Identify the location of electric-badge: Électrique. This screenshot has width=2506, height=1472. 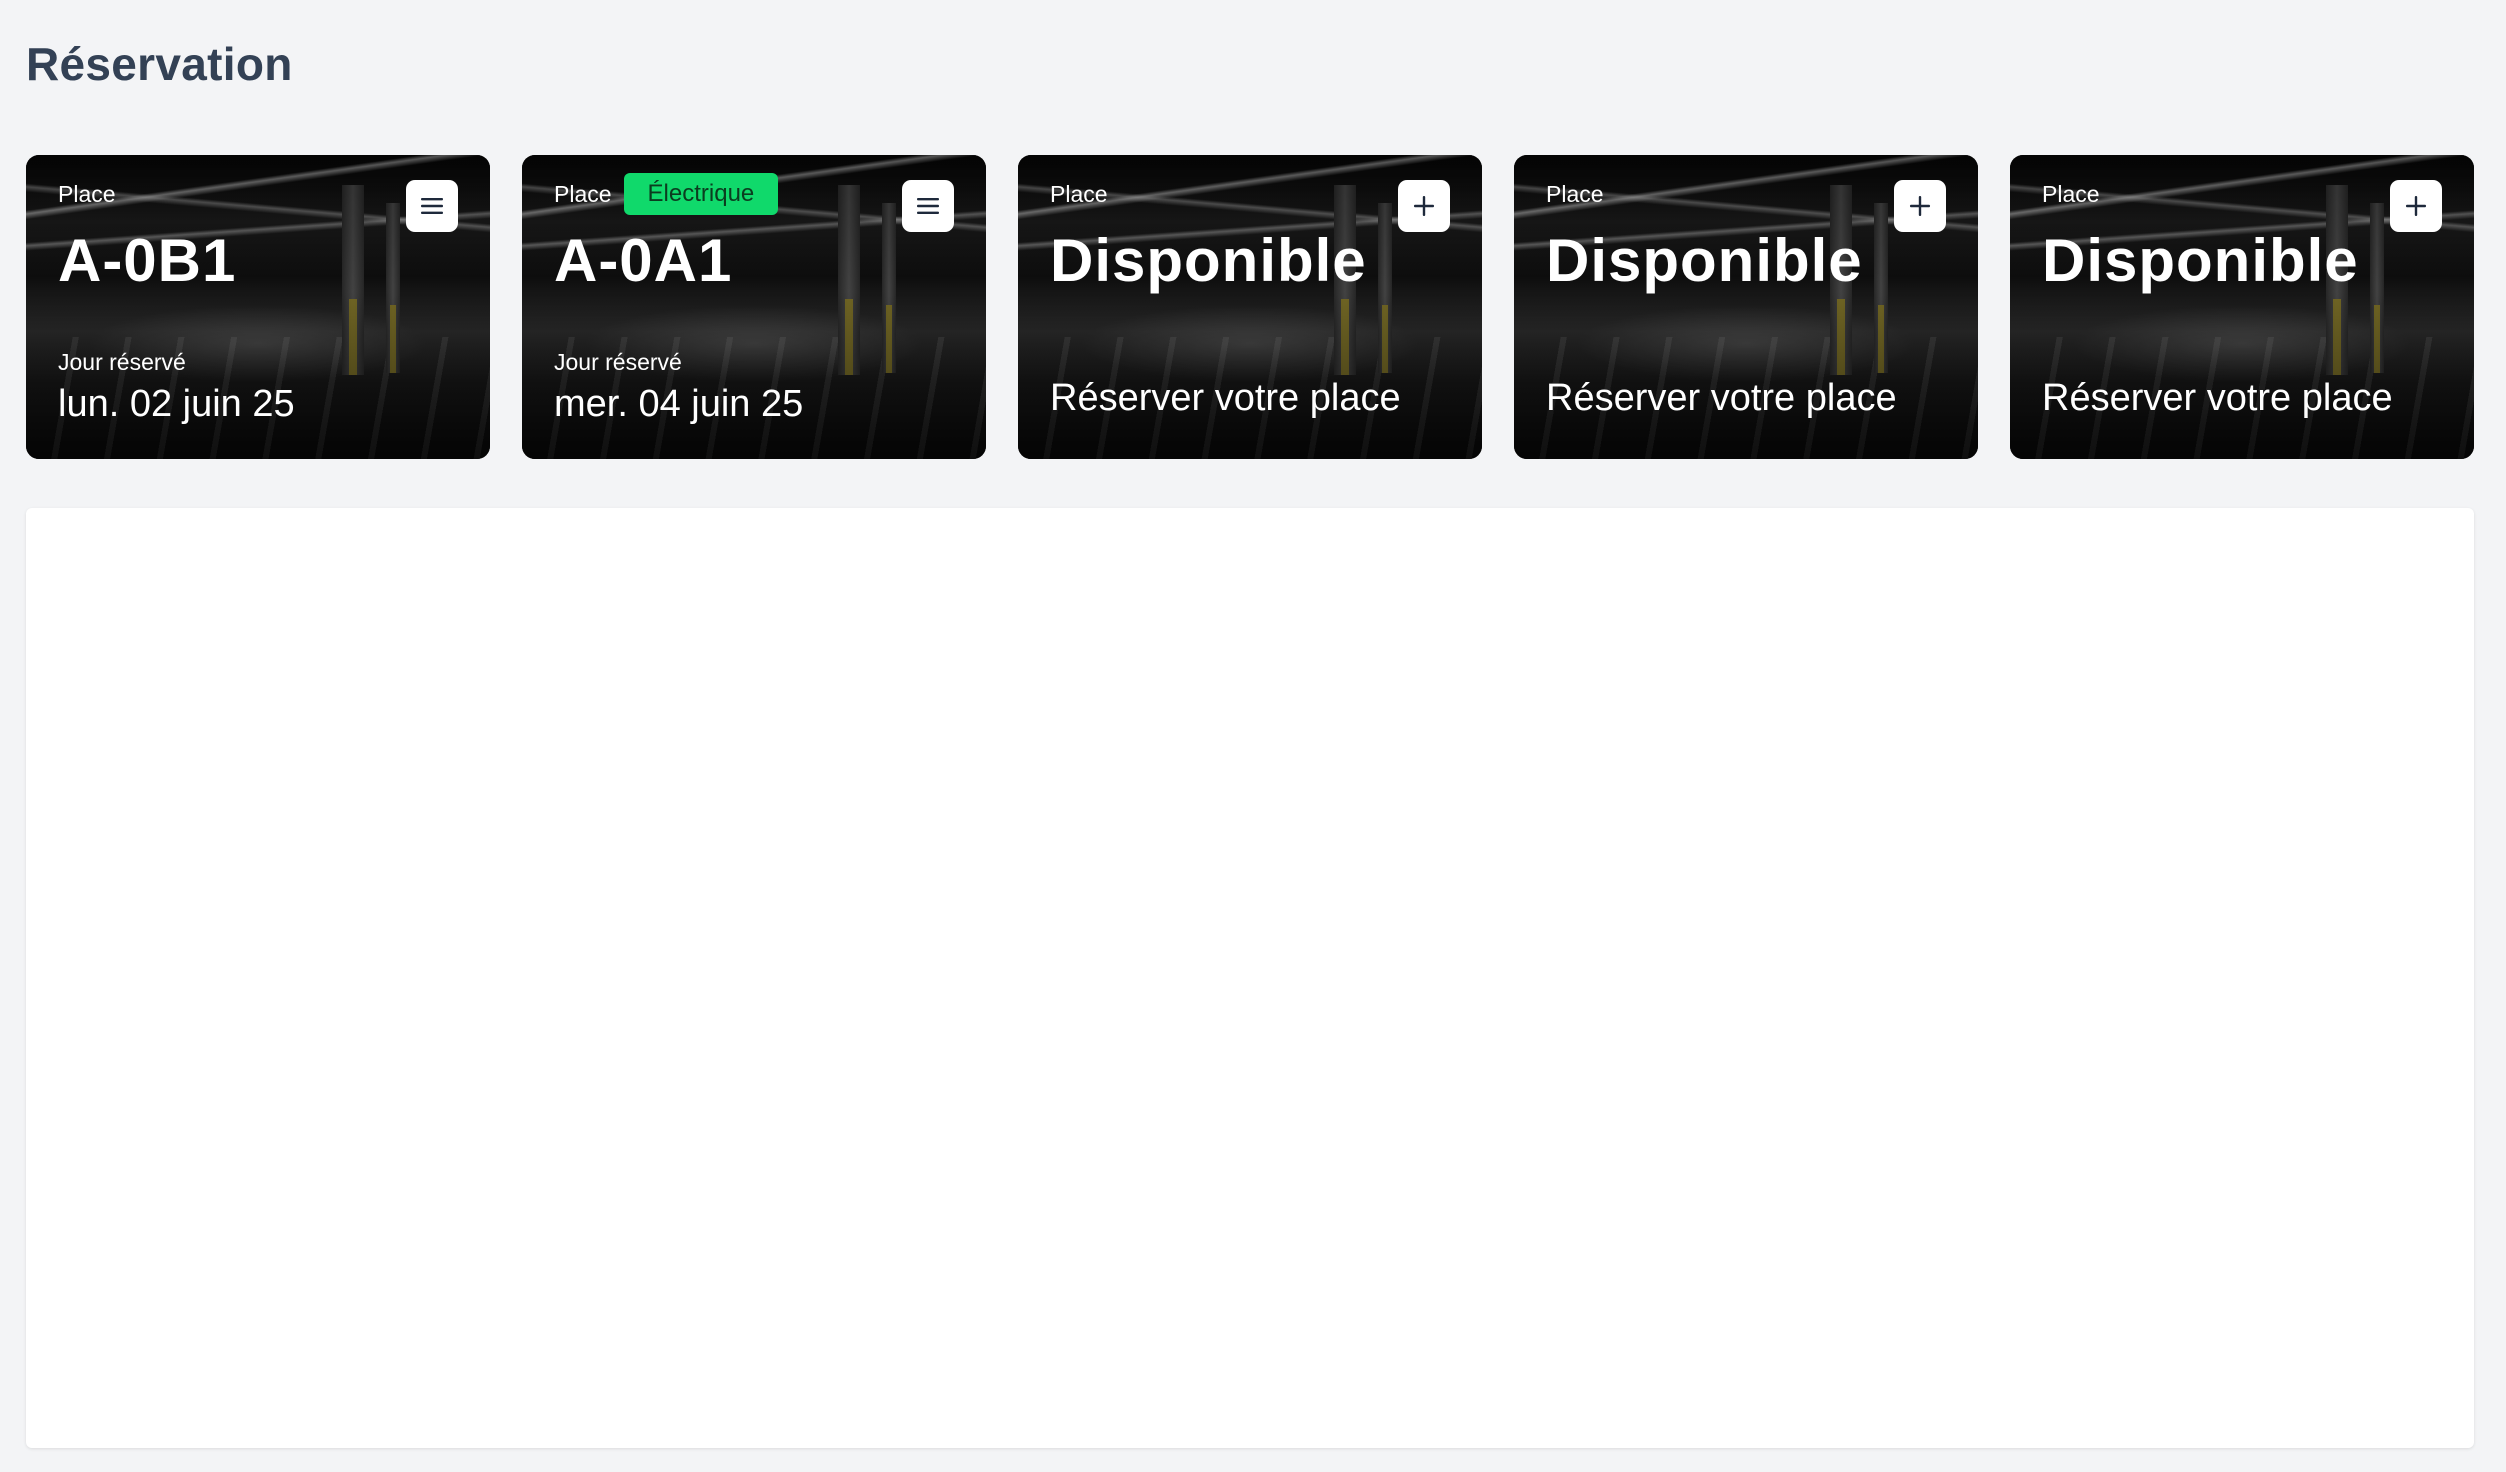
(701, 194).